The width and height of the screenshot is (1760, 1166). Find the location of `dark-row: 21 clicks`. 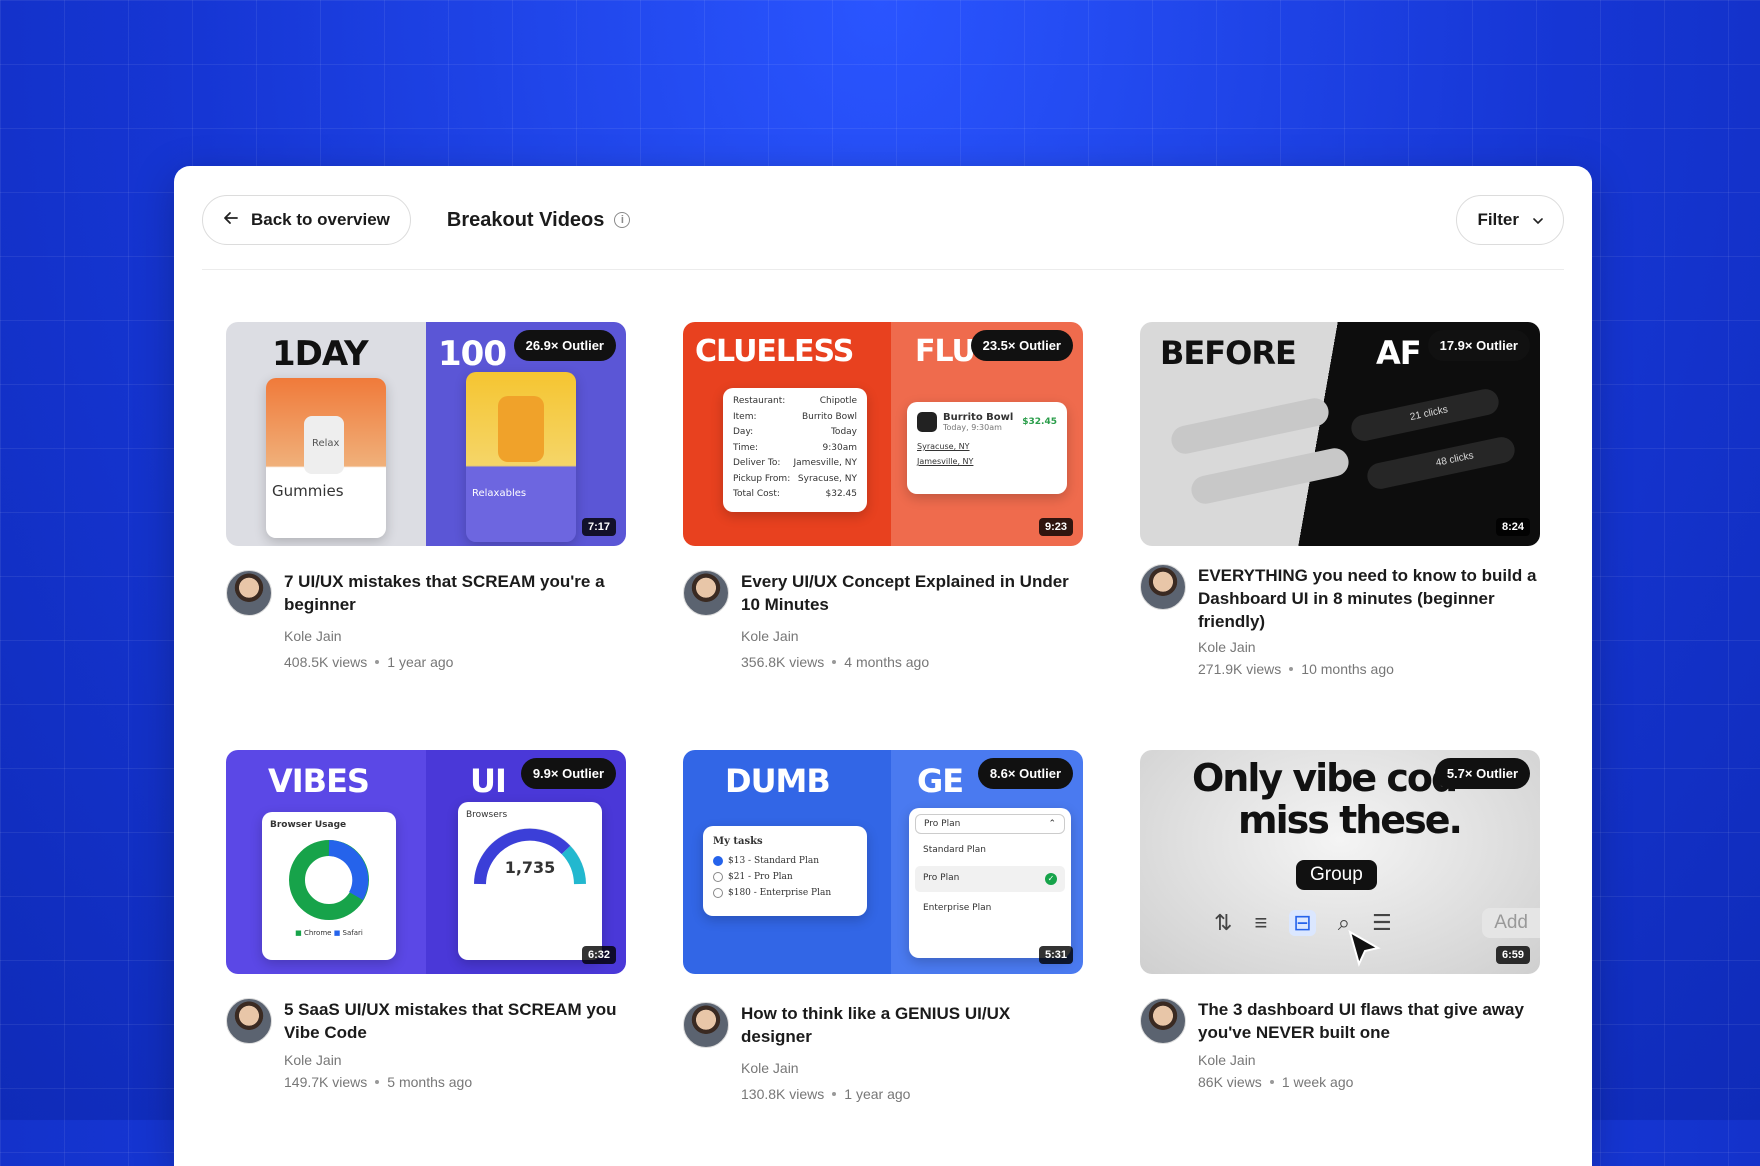

dark-row: 21 clicks is located at coordinates (1425, 415).